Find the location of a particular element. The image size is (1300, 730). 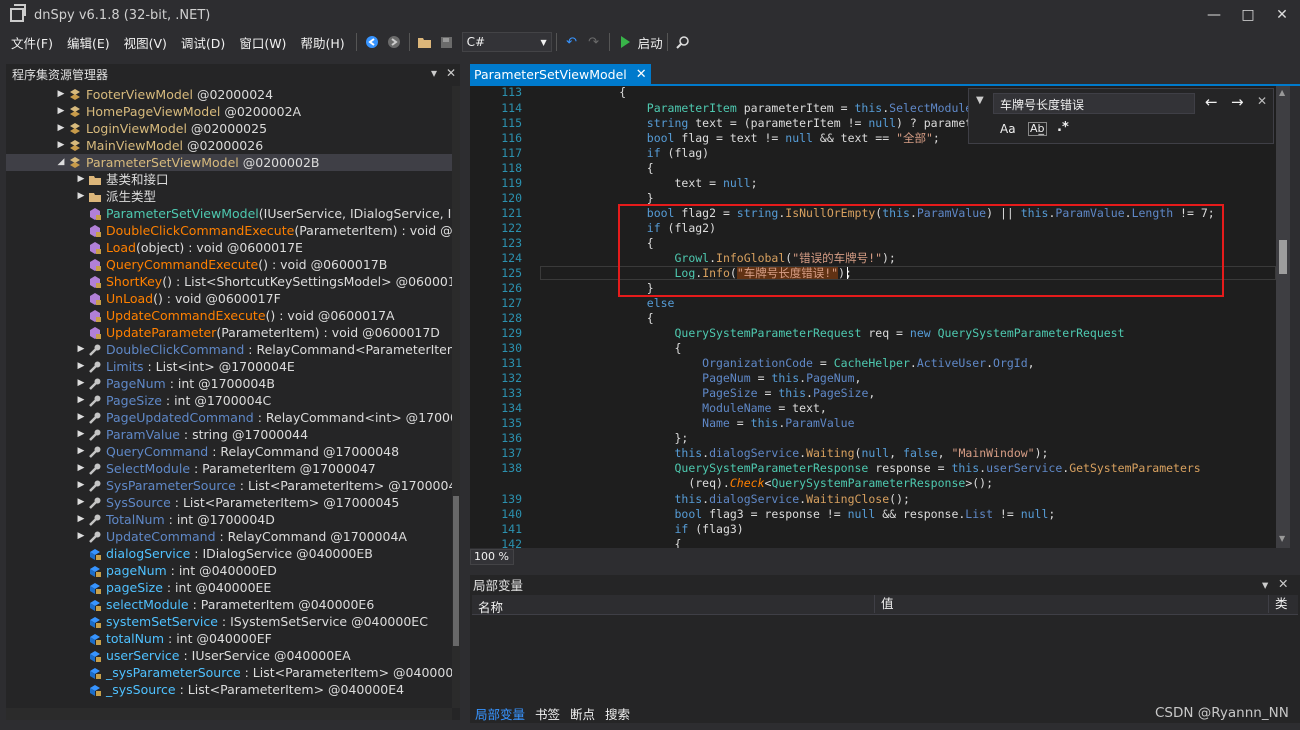

match-case-toggle: Aa is located at coordinates (1008, 129).